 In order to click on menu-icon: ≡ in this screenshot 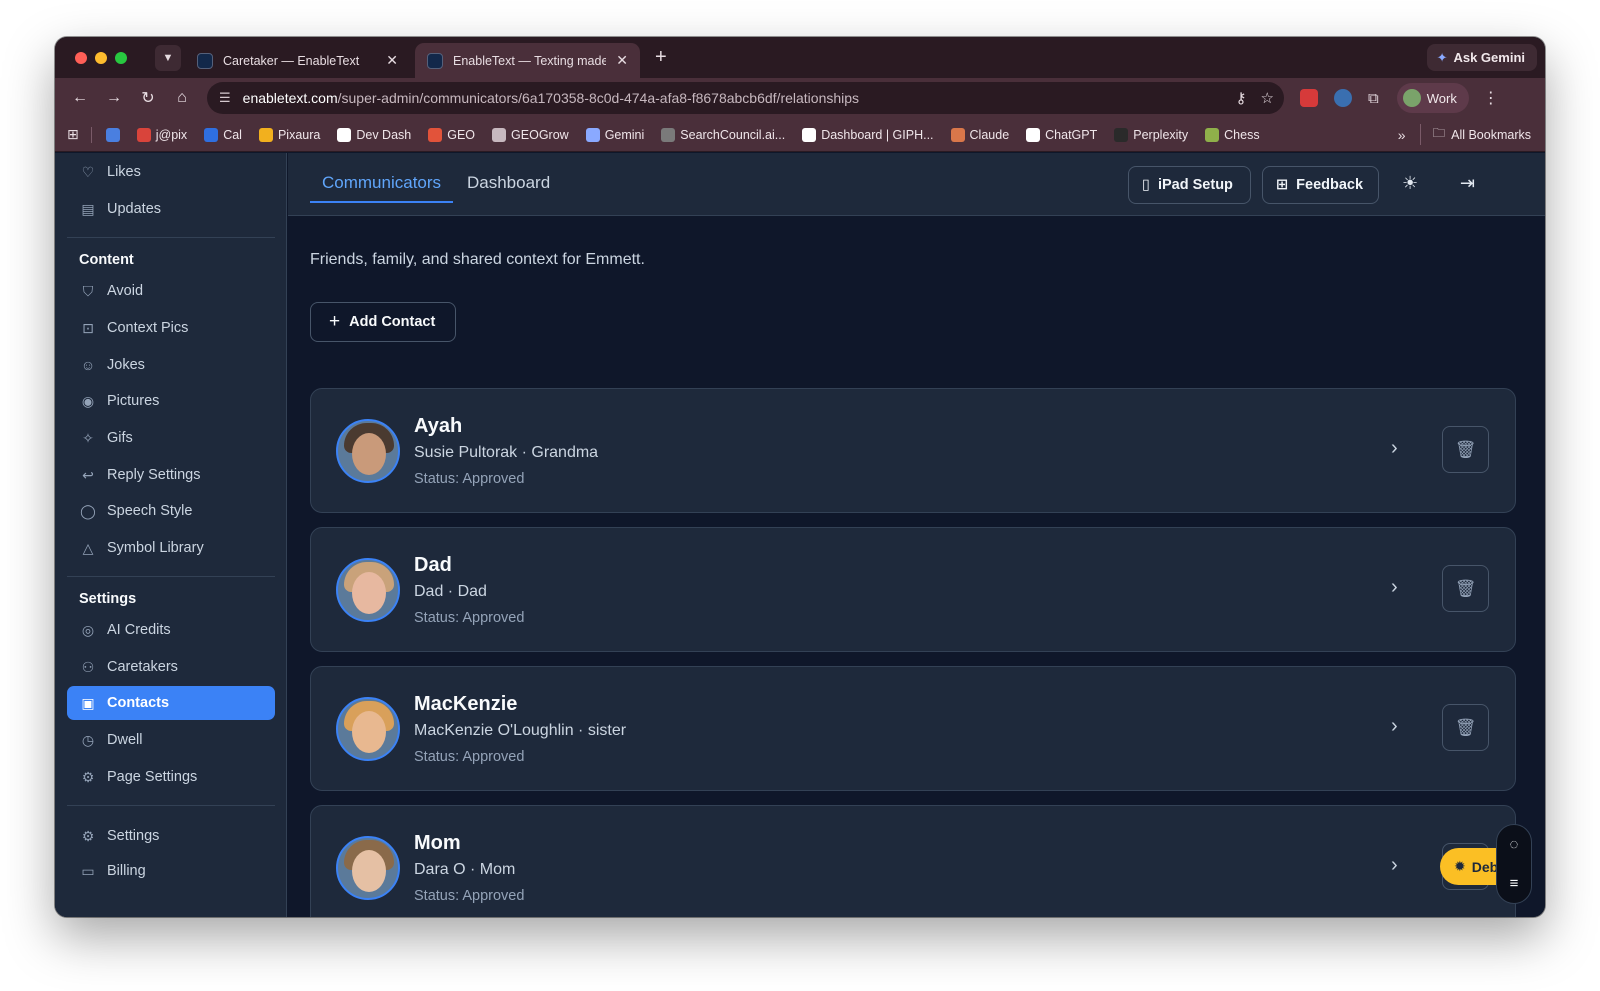, I will do `click(1514, 883)`.